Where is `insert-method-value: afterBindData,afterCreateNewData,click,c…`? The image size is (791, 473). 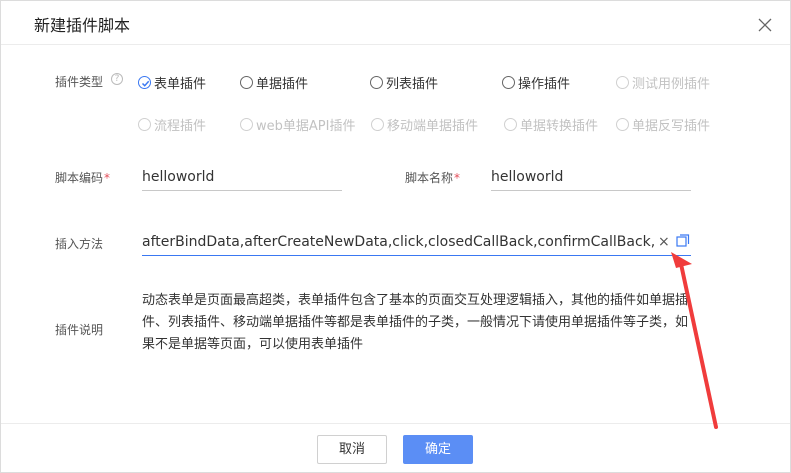
insert-method-value: afterBindData,afterCreateNewData,click,c… is located at coordinates (399, 242).